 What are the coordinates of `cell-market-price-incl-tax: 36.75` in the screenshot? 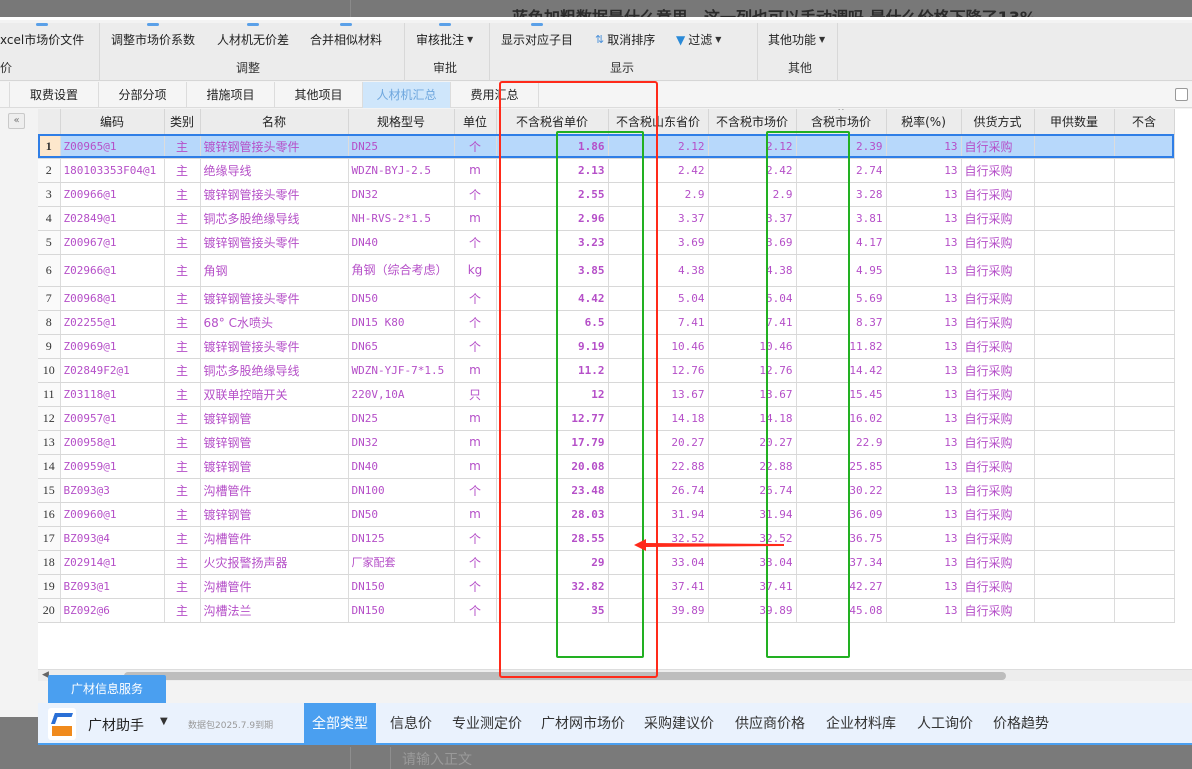 It's located at (841, 538).